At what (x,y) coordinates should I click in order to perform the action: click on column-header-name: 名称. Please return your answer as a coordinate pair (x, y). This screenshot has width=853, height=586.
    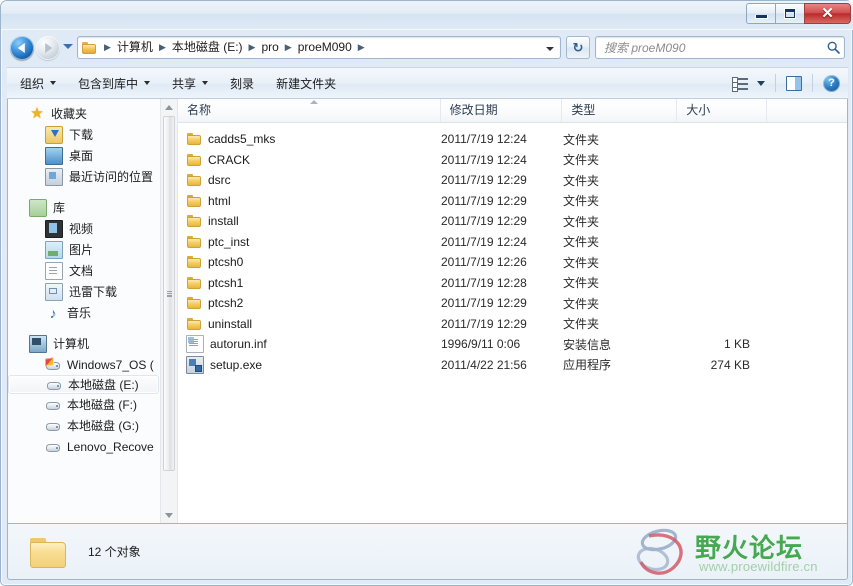
    Looking at the image, I should click on (309, 110).